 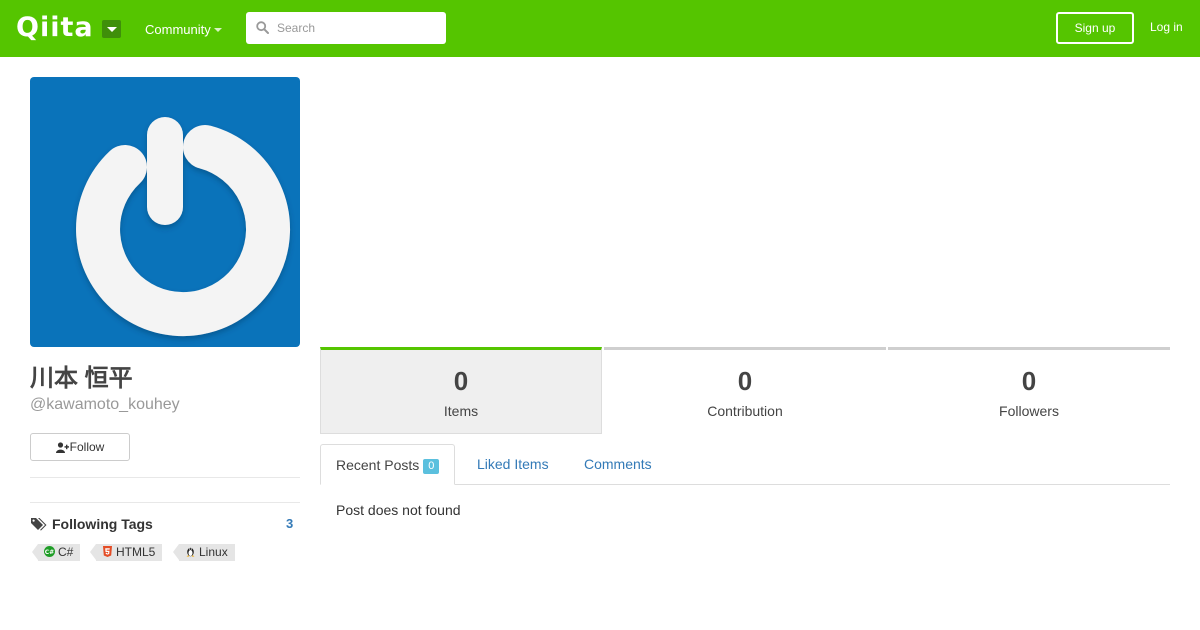 What do you see at coordinates (262, 27) in the screenshot?
I see `search-icon` at bounding box center [262, 27].